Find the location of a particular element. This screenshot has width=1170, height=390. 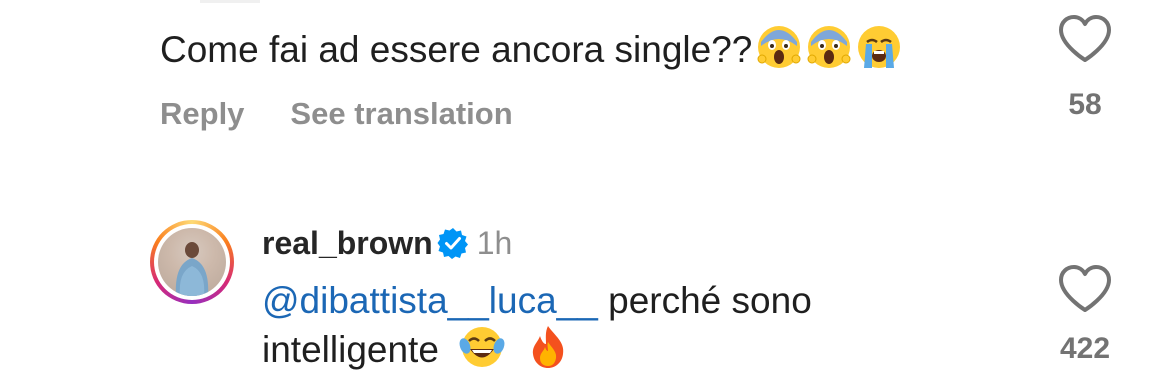

like-count: 58 is located at coordinates (1085, 104).